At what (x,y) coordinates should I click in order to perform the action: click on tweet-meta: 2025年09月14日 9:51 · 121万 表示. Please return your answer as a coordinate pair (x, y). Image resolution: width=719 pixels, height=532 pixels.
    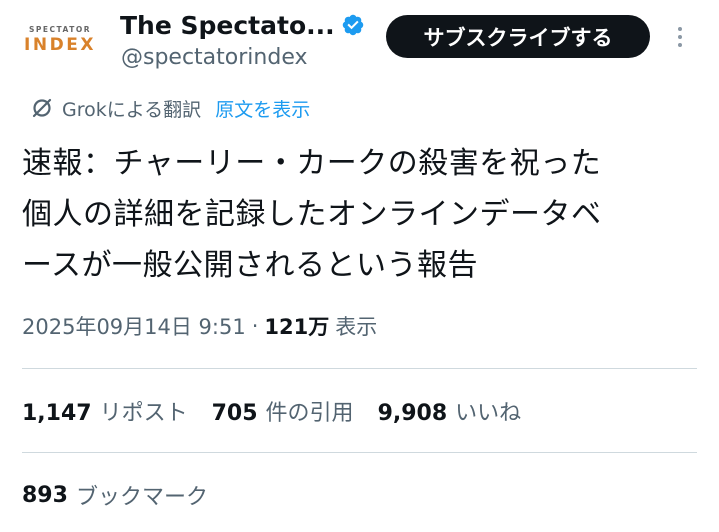
    Looking at the image, I should click on (199, 326).